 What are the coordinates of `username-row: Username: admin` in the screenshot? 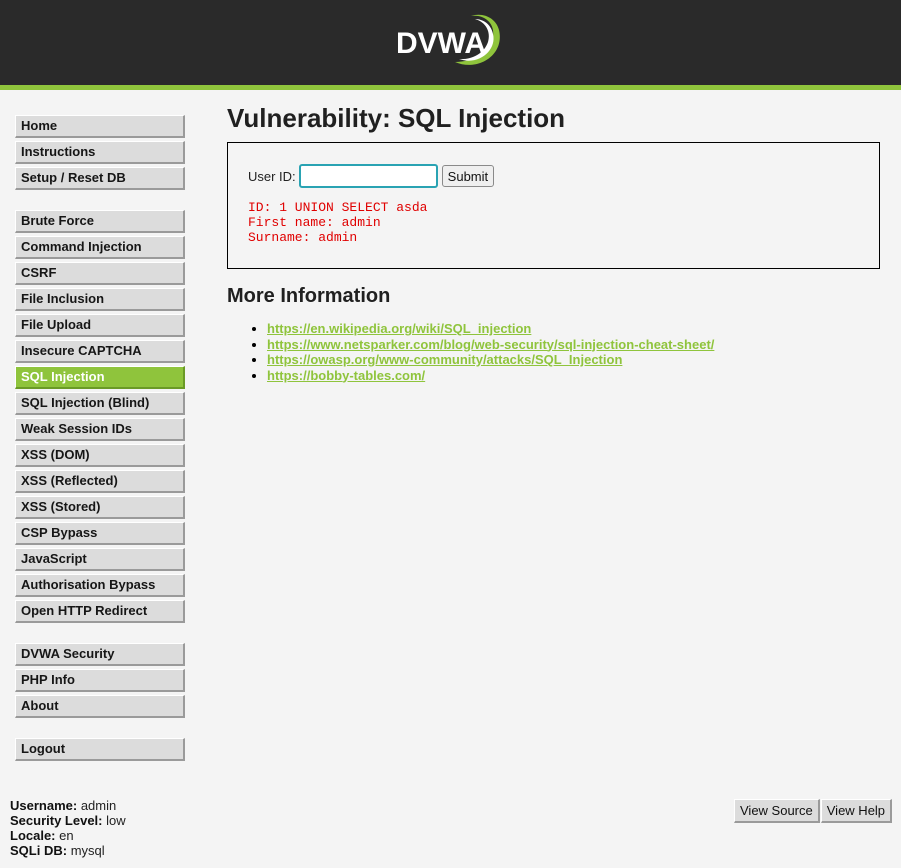 It's located at (68, 805).